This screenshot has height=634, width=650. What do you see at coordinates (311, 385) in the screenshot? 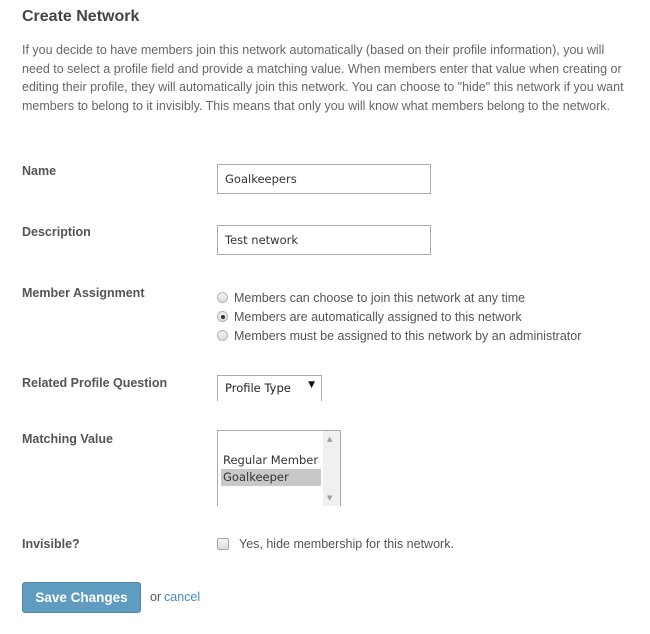
I see `dropdown-arrow-icon: ▼` at bounding box center [311, 385].